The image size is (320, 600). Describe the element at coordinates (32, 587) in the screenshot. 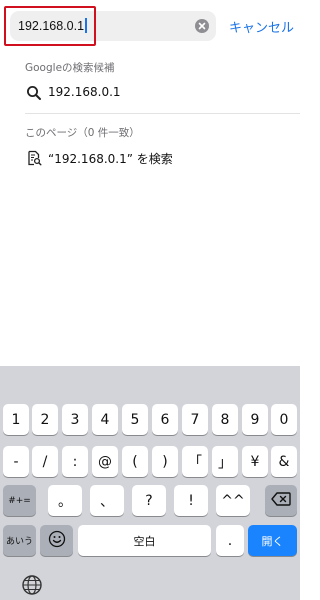

I see `globe-icon` at that location.